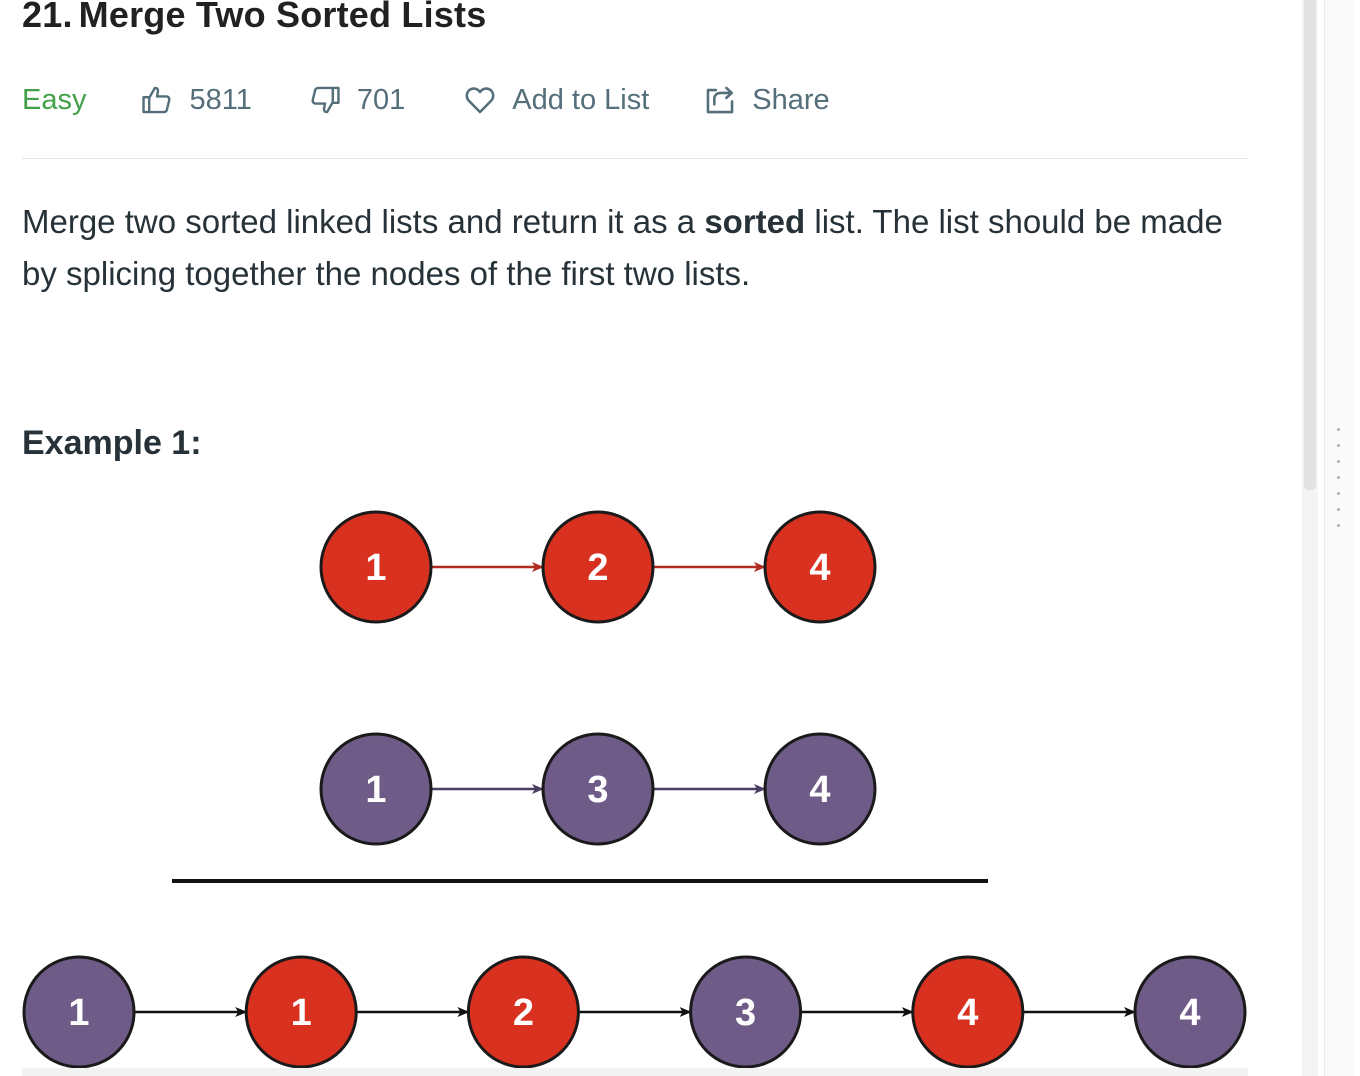 The height and width of the screenshot is (1076, 1360). I want to click on like-button: 5811, so click(196, 100).